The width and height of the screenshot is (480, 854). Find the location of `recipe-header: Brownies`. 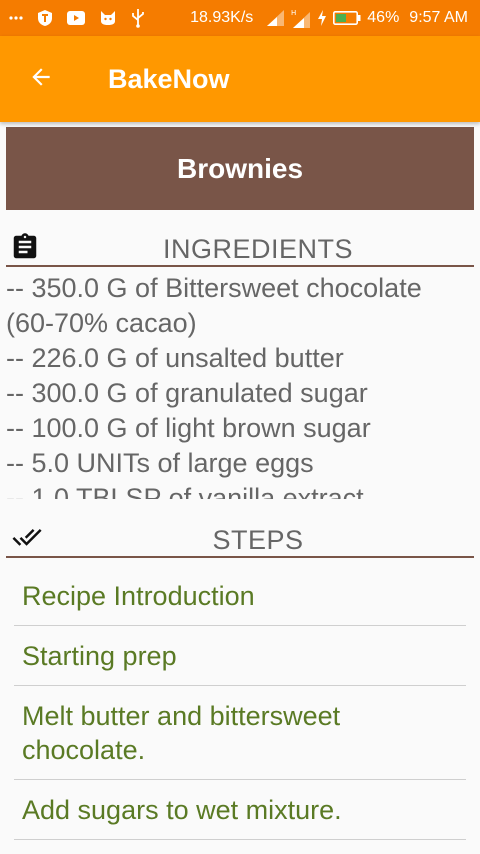

recipe-header: Brownies is located at coordinates (240, 168).